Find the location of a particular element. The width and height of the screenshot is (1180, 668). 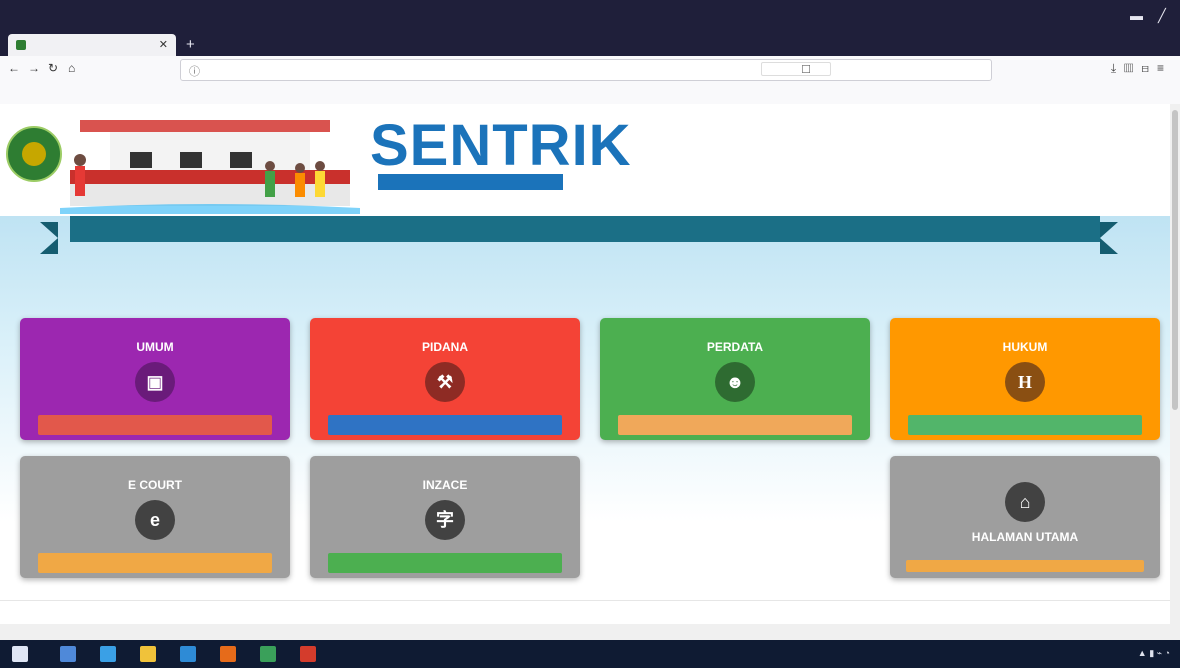

card-perdata: PERDATA ☻ is located at coordinates (735, 379).